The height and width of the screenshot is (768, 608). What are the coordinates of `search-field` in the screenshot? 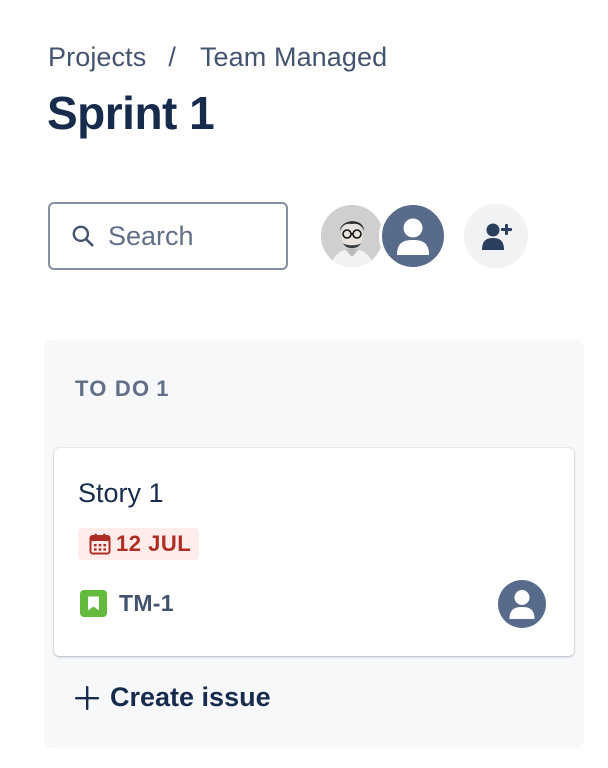 It's located at (168, 236).